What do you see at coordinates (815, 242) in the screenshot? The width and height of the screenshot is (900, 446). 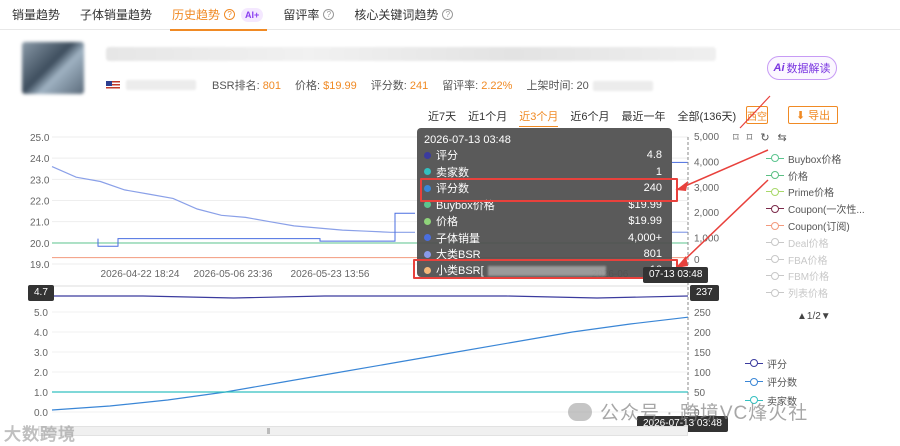 I see `legend-item: Deal价格` at bounding box center [815, 242].